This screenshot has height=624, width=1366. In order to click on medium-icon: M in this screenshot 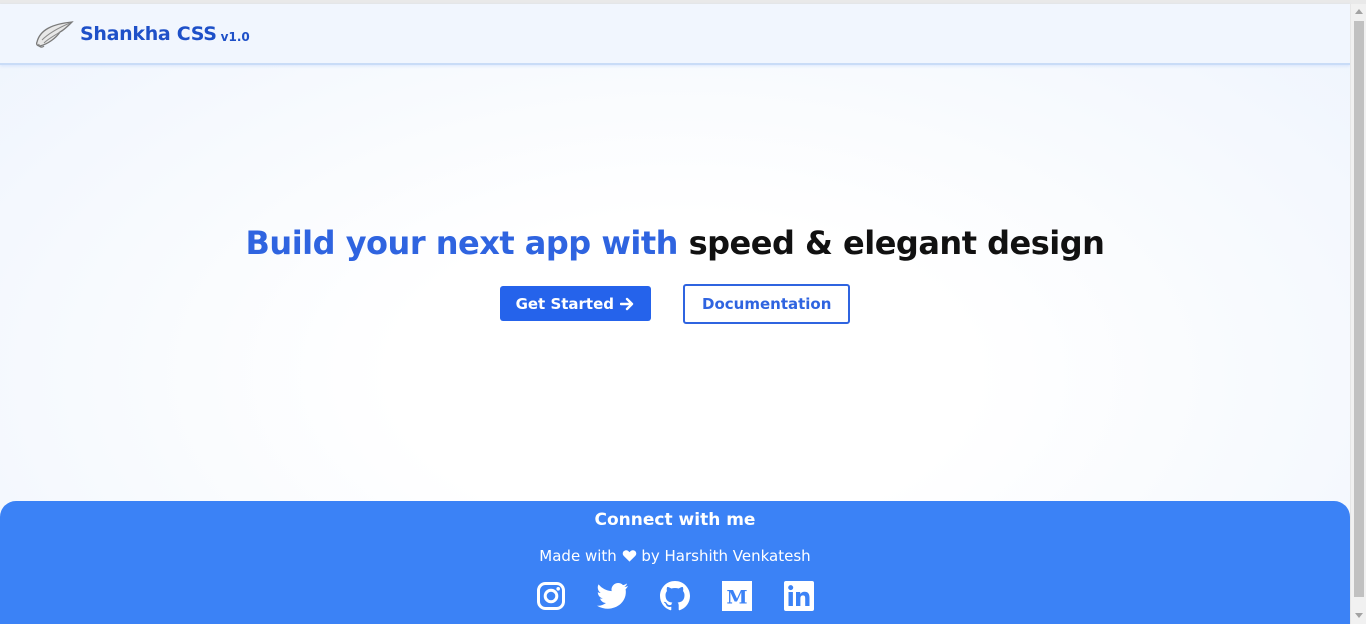, I will do `click(737, 596)`.